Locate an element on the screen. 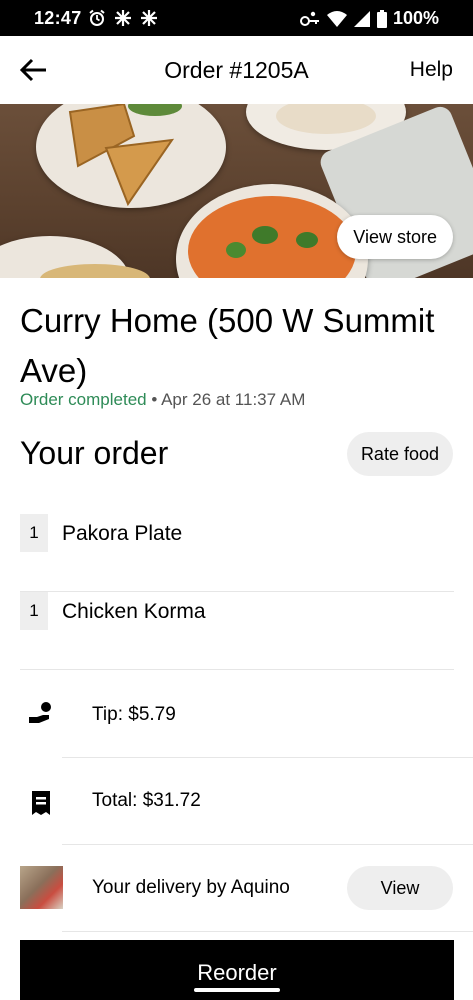 The image size is (473, 1000). view-delivery-button: View is located at coordinates (400, 888).